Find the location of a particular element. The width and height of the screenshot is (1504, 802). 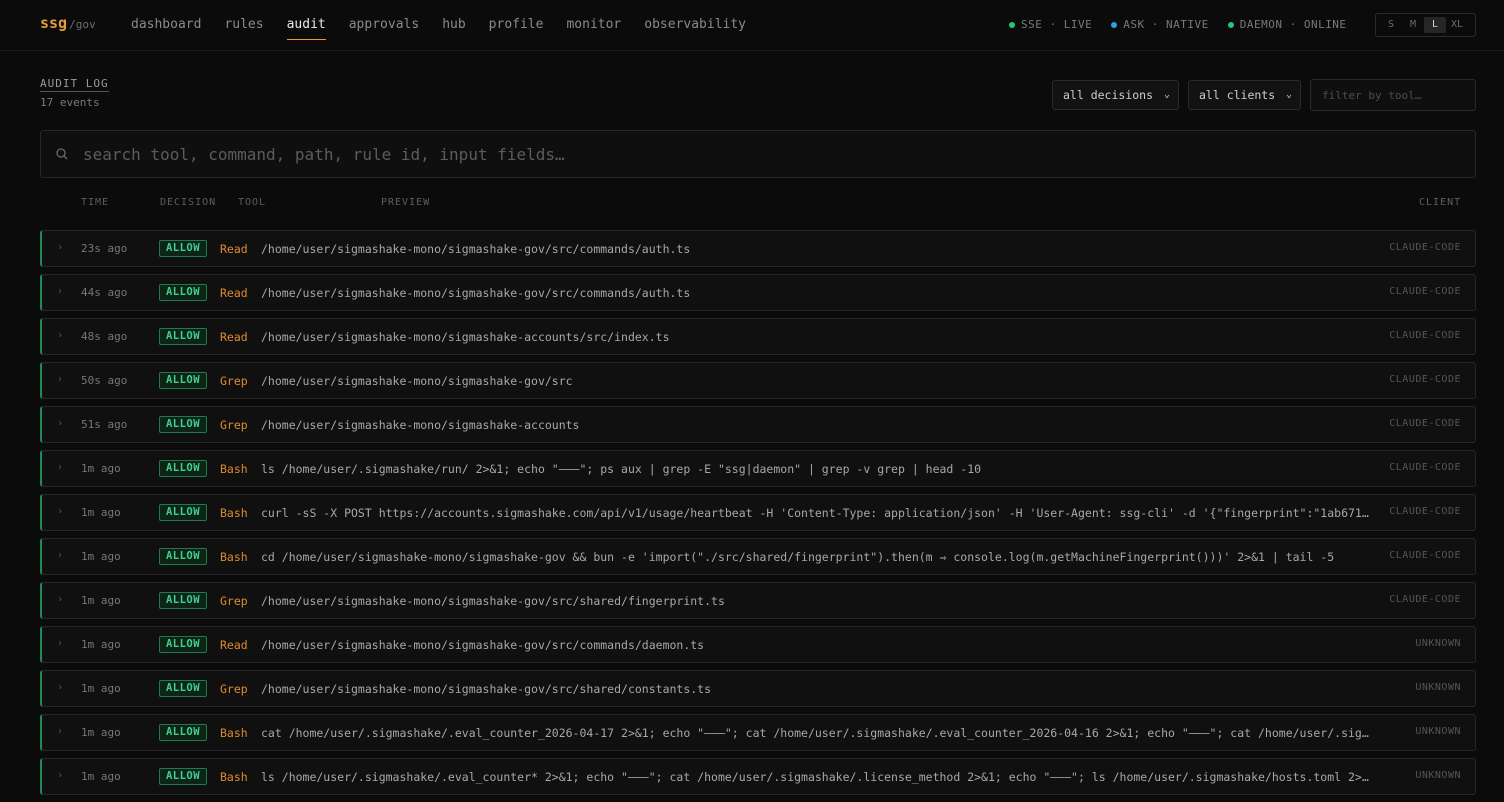

brand-suffix: /gov is located at coordinates (82, 24).